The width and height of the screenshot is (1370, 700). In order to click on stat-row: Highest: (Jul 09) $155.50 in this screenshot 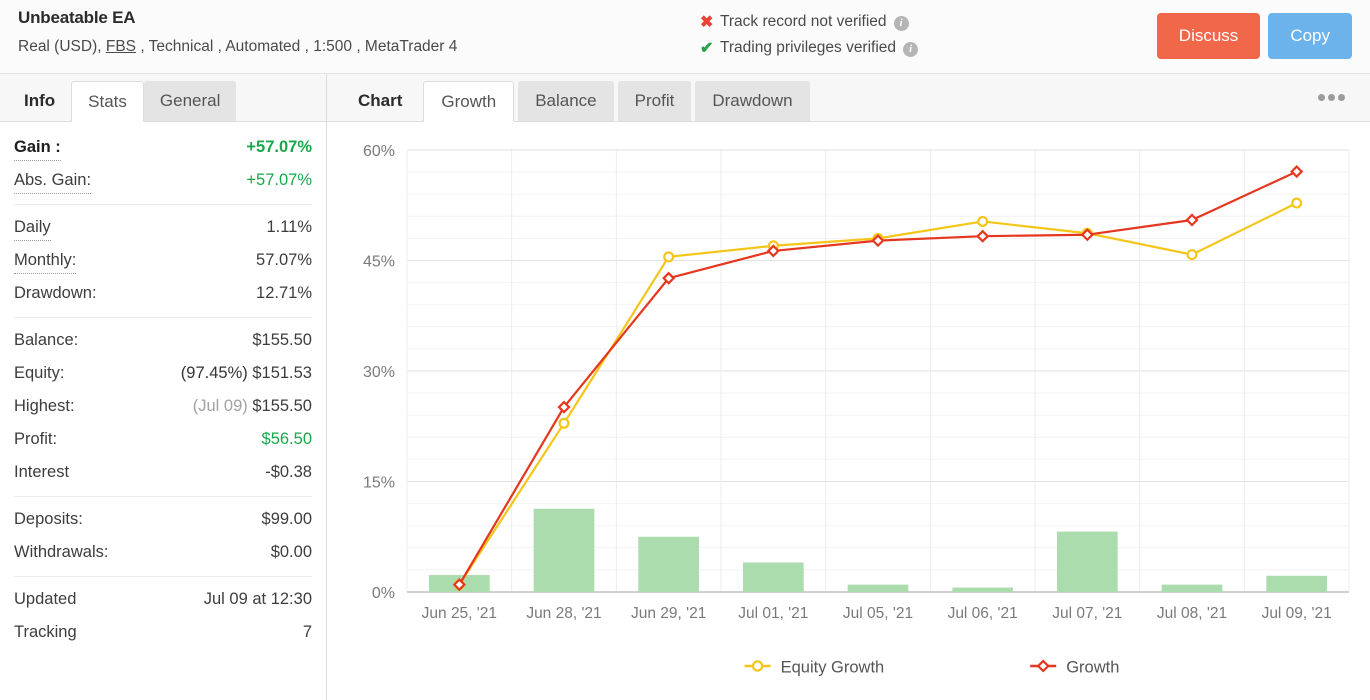, I will do `click(163, 406)`.